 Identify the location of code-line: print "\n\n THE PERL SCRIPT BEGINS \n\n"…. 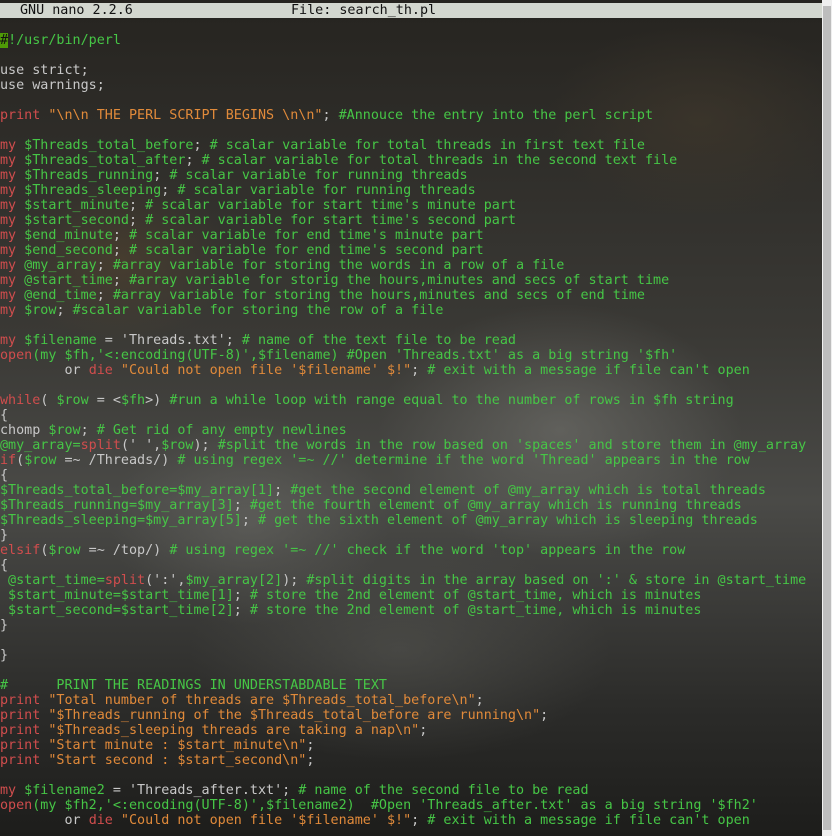
(411, 115).